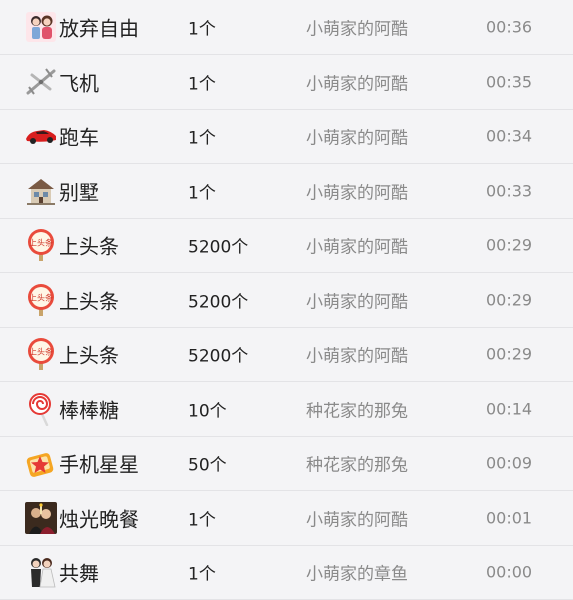 Image resolution: width=573 pixels, height=600 pixels. Describe the element at coordinates (41, 518) in the screenshot. I see `candle-dinner-icon` at that location.